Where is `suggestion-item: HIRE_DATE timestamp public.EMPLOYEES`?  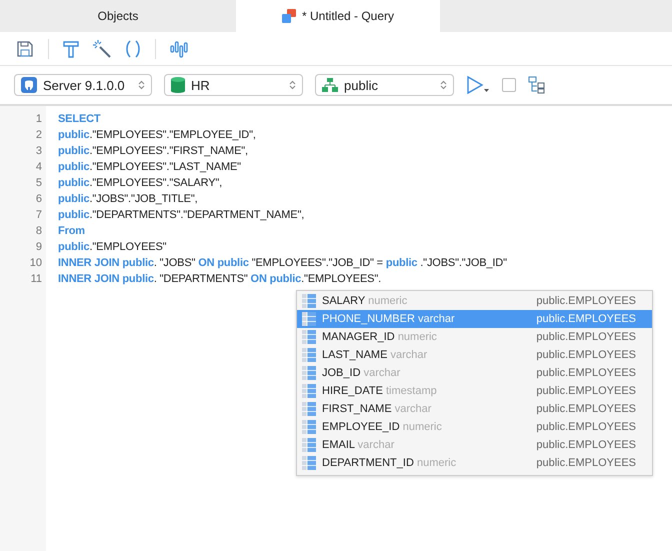
suggestion-item: HIRE_DATE timestamp public.EMPLOYEES is located at coordinates (474, 391).